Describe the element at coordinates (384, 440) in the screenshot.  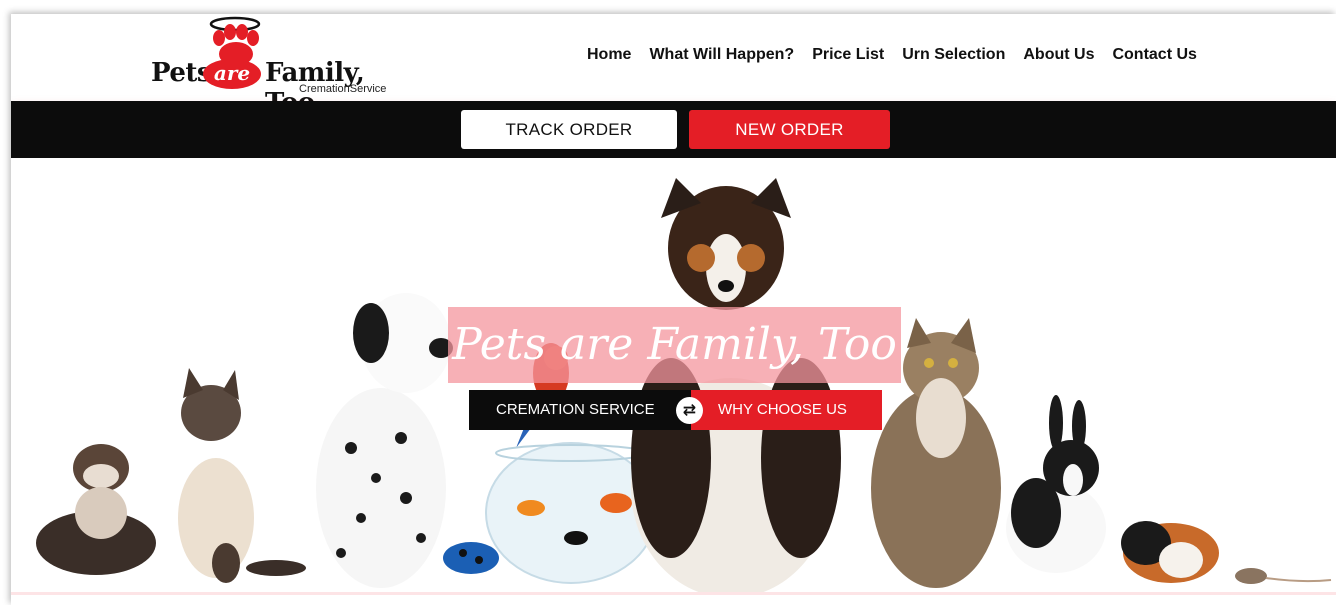
I see `dalmatian-image` at that location.